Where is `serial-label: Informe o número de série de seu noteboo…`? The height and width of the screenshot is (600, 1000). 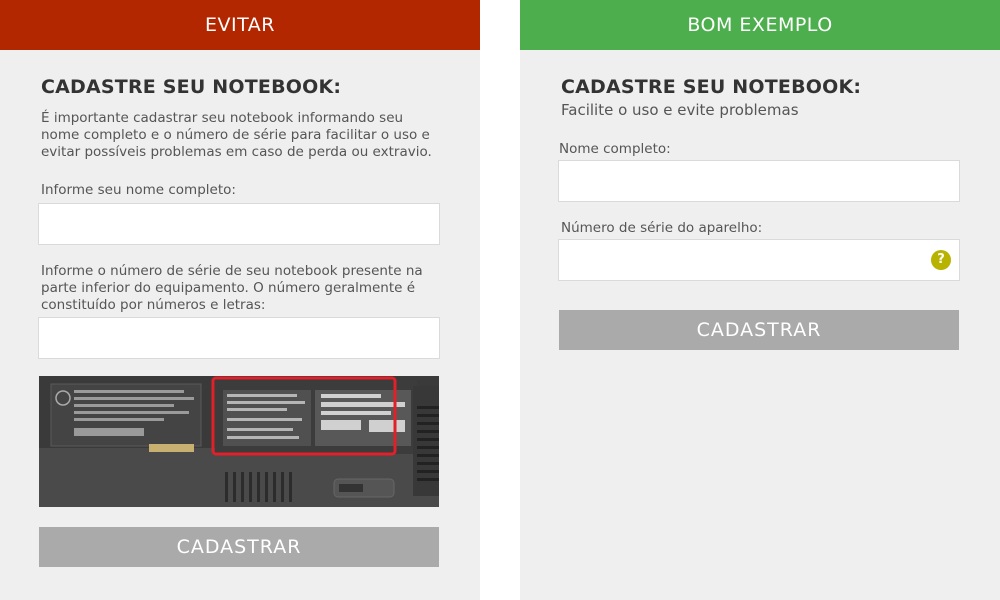 serial-label: Informe o número de série de seu noteboo… is located at coordinates (251, 288).